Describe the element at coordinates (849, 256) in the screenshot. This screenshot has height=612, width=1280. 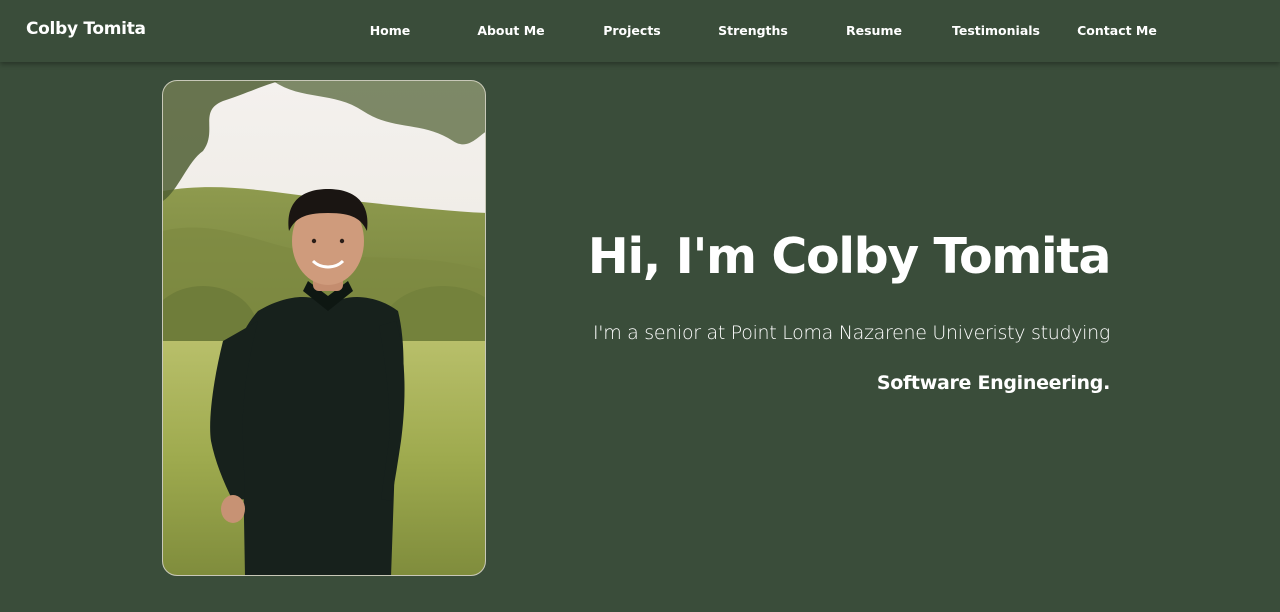
I see `hero-title: Hi, I'm Colby Tomita` at that location.